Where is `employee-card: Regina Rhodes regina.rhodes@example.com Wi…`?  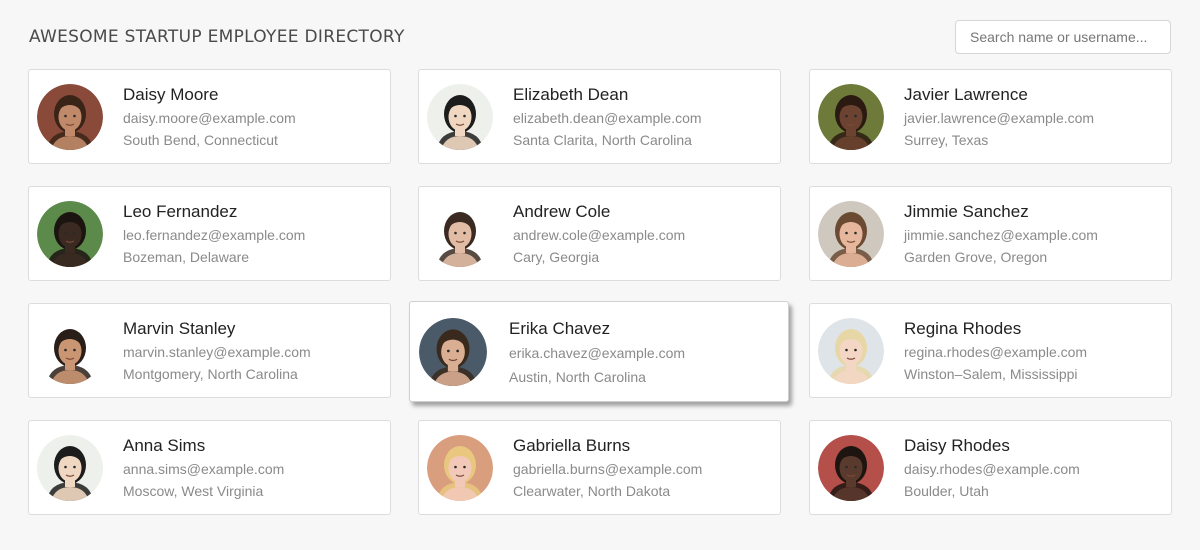
employee-card: Regina Rhodes regina.rhodes@example.com Wi… is located at coordinates (990, 350).